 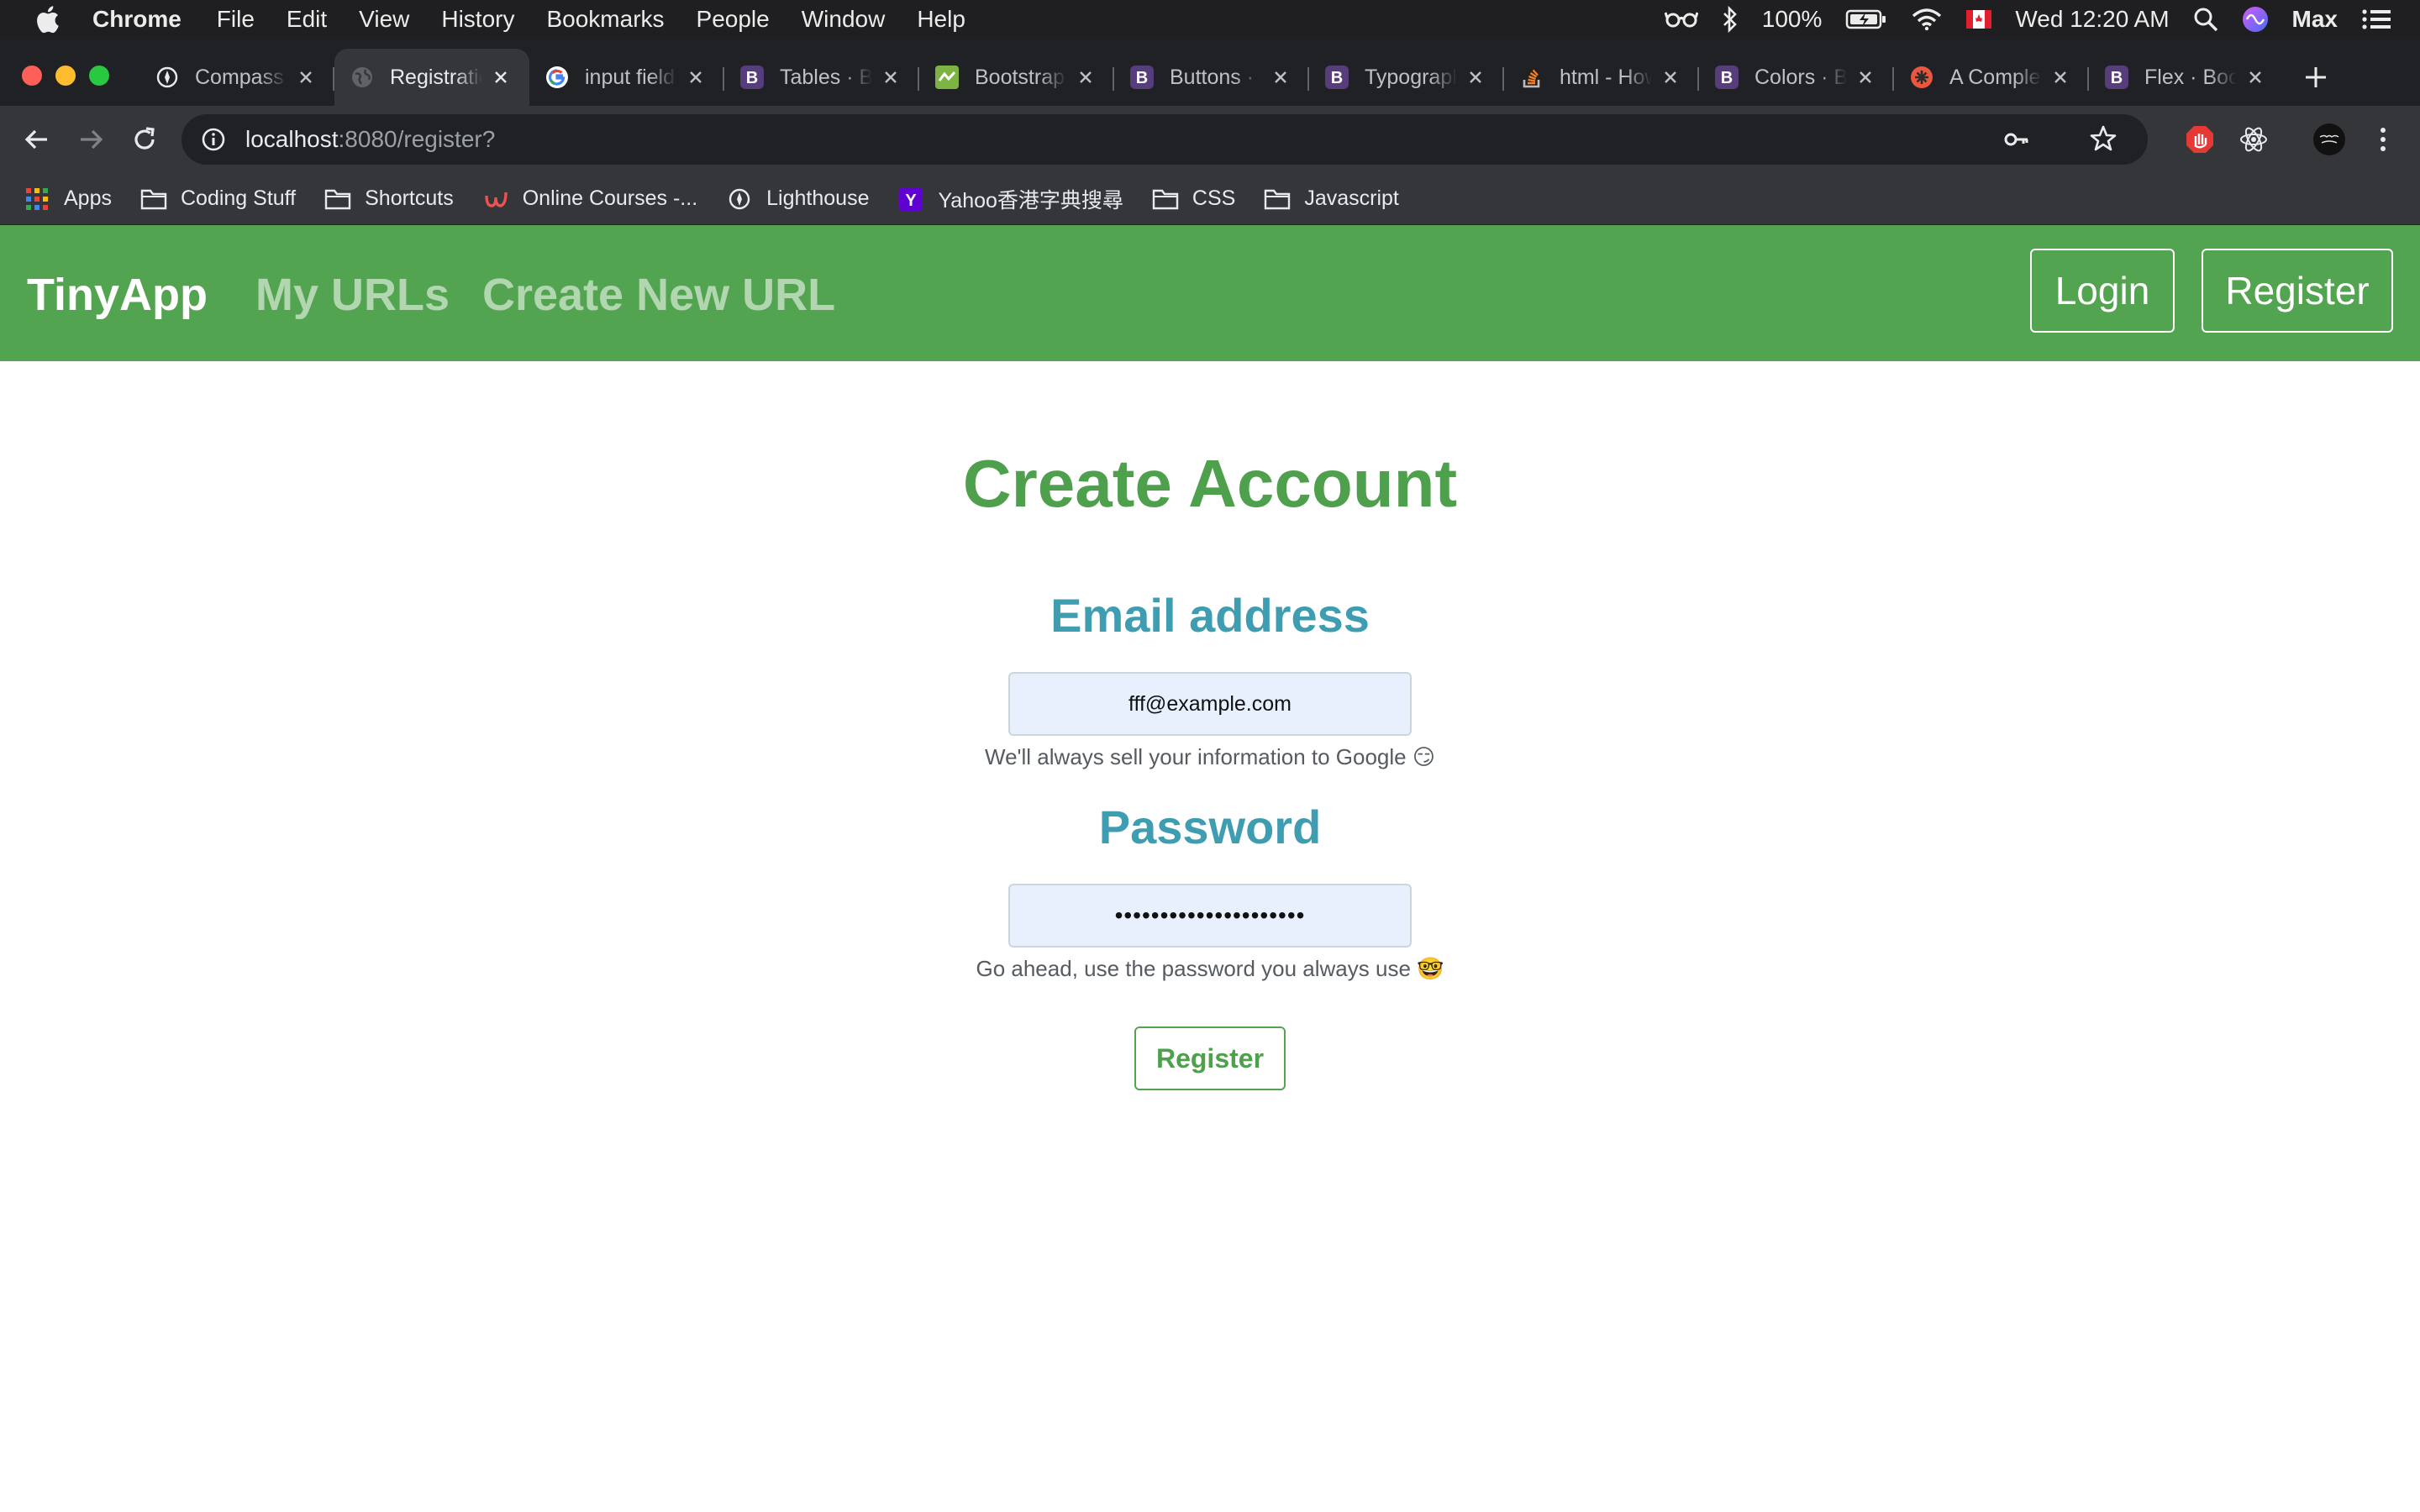 I want to click on forward-arrow-icon, so click(x=91, y=139).